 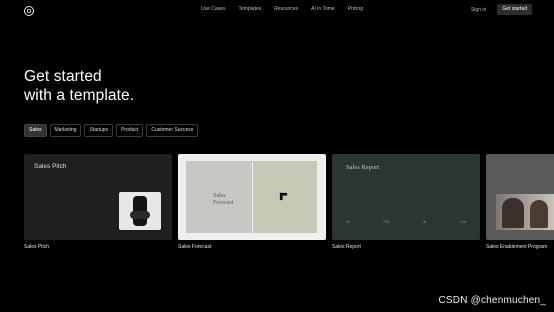 What do you see at coordinates (286, 9) in the screenshot?
I see `nav-link-resources: Resources` at bounding box center [286, 9].